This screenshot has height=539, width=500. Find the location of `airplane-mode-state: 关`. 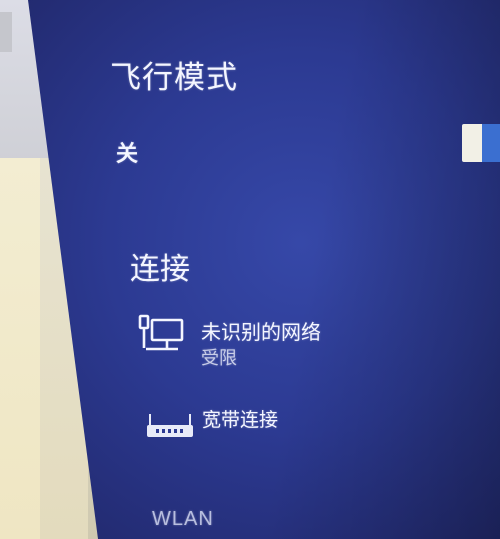

airplane-mode-state: 关 is located at coordinates (127, 154).